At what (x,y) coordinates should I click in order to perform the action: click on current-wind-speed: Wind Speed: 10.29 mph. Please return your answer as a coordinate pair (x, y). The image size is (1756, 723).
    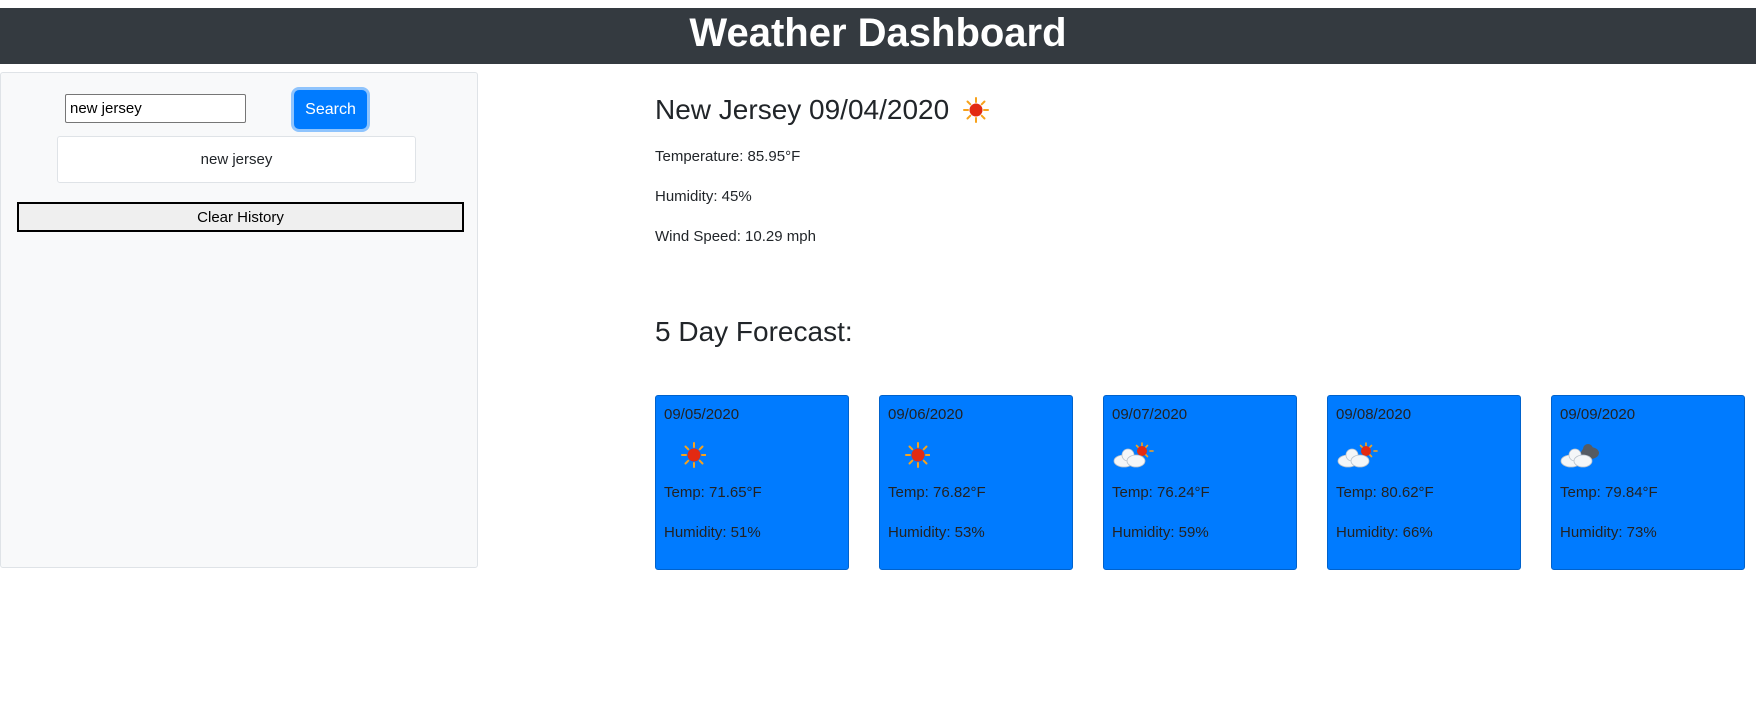
    Looking at the image, I should click on (735, 236).